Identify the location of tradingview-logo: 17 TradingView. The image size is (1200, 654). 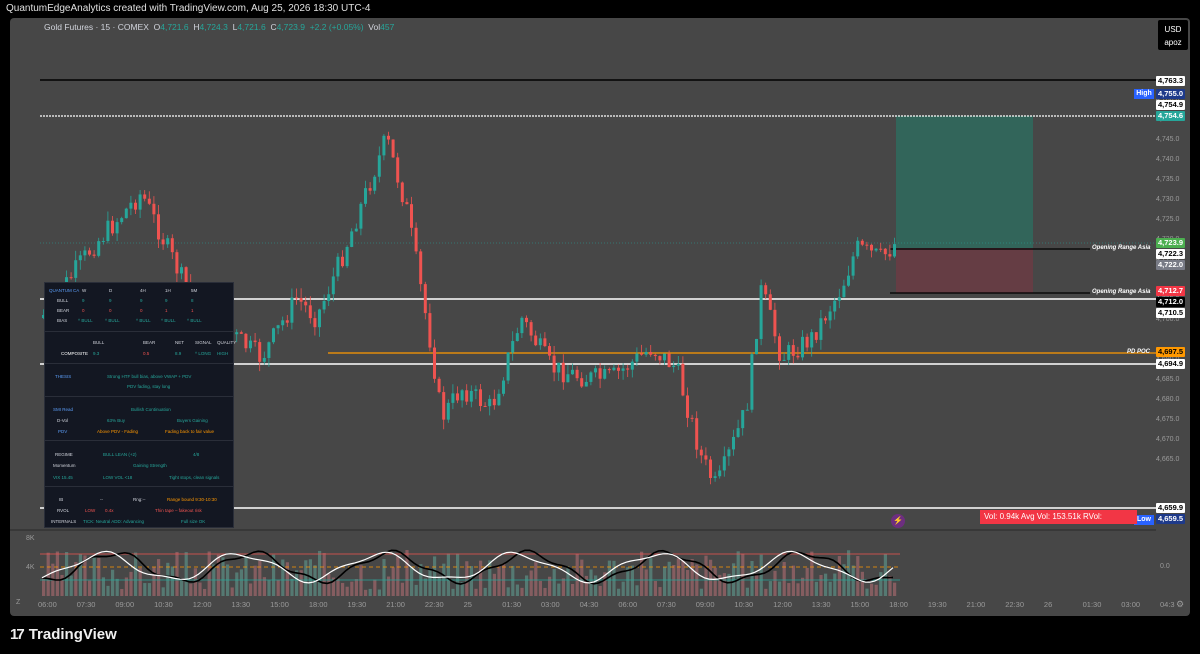
(63, 634).